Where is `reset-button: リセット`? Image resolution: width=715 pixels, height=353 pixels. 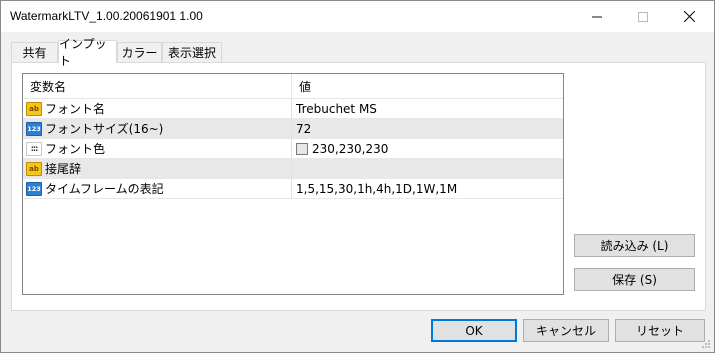 reset-button: リセット is located at coordinates (660, 330).